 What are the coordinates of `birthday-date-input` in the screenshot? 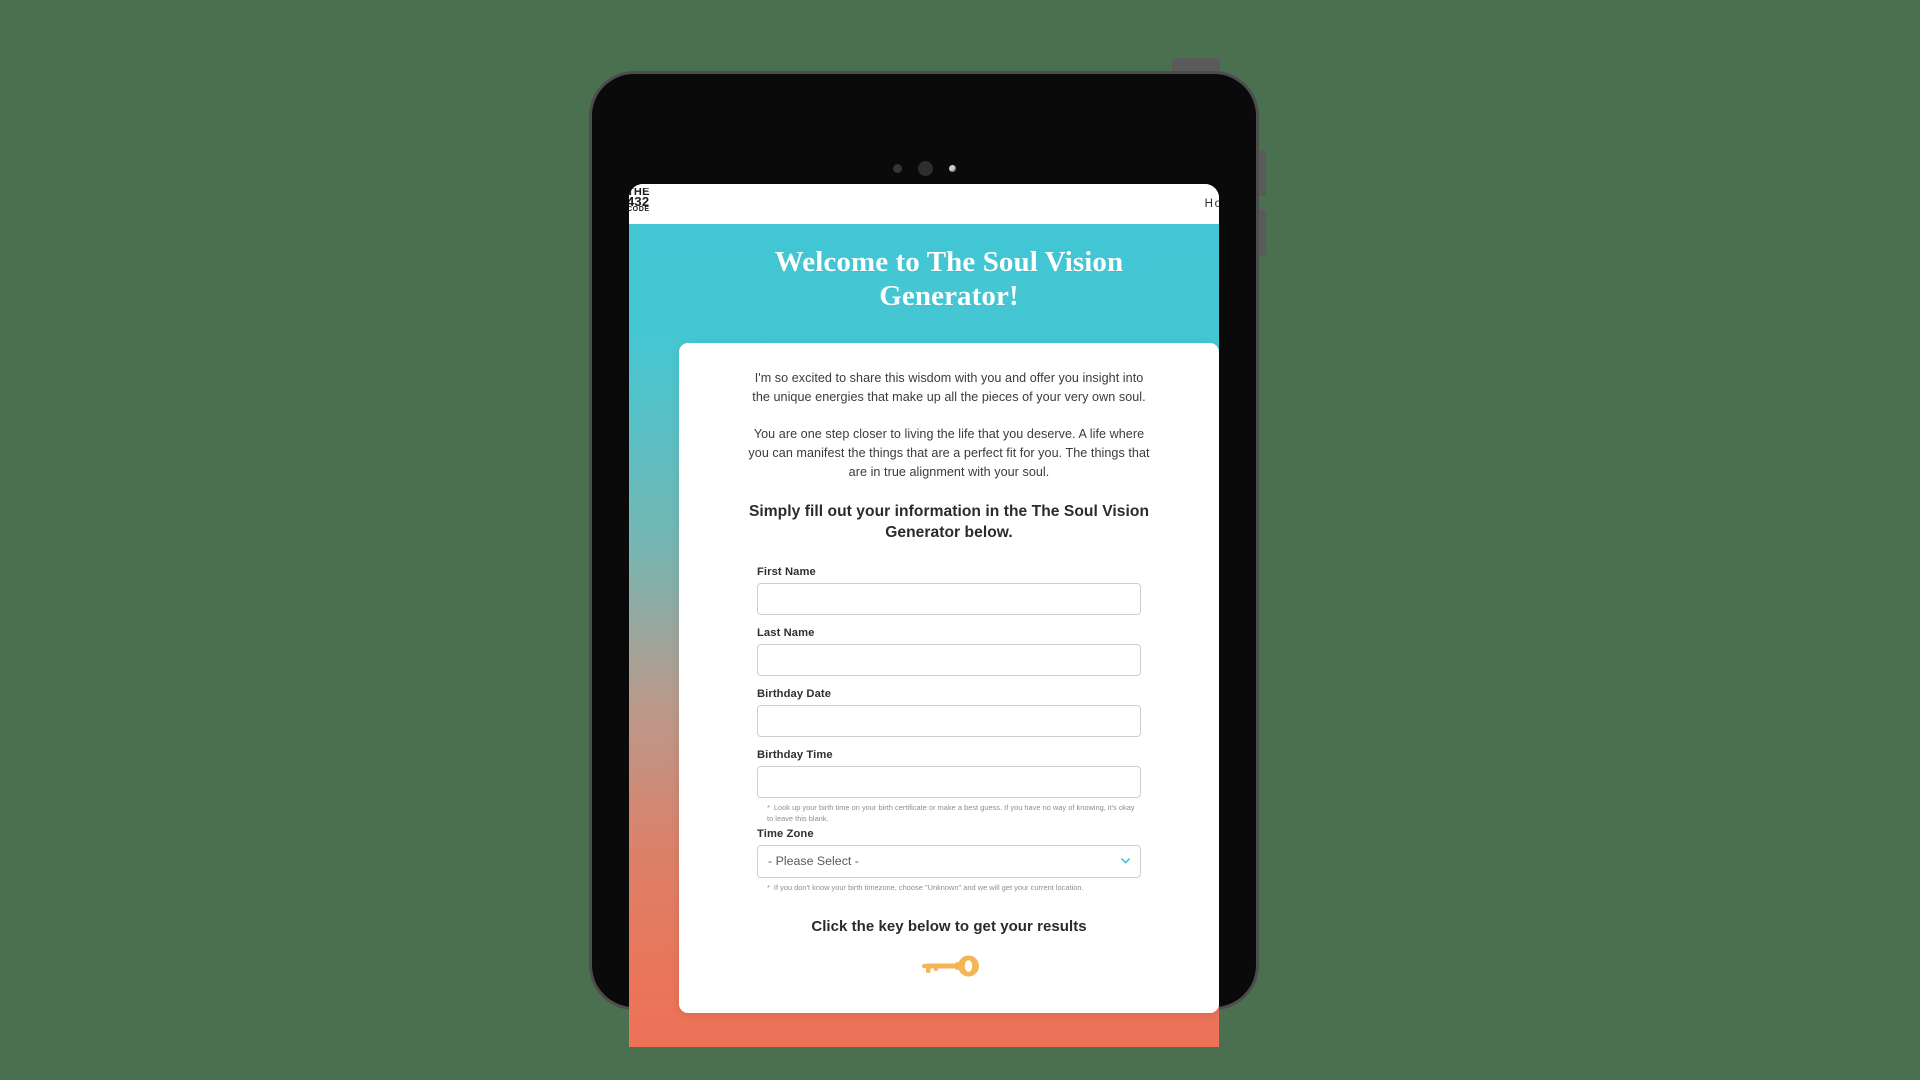 It's located at (949, 720).